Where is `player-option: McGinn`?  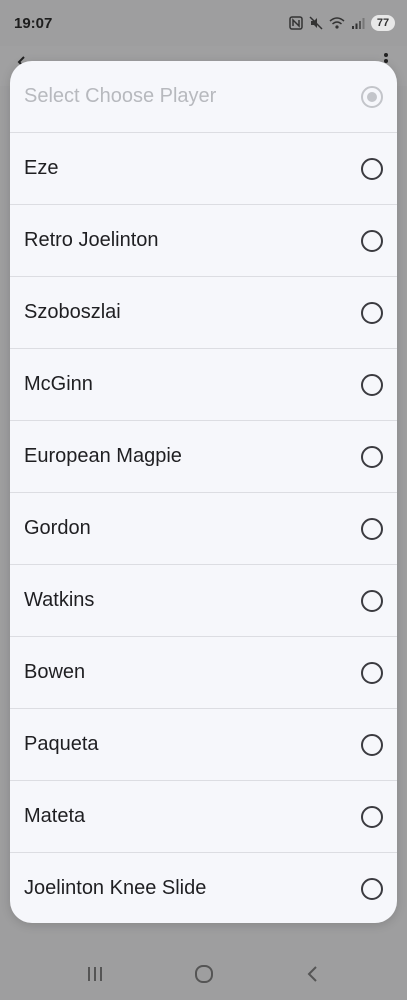
player-option: McGinn is located at coordinates (203, 384).